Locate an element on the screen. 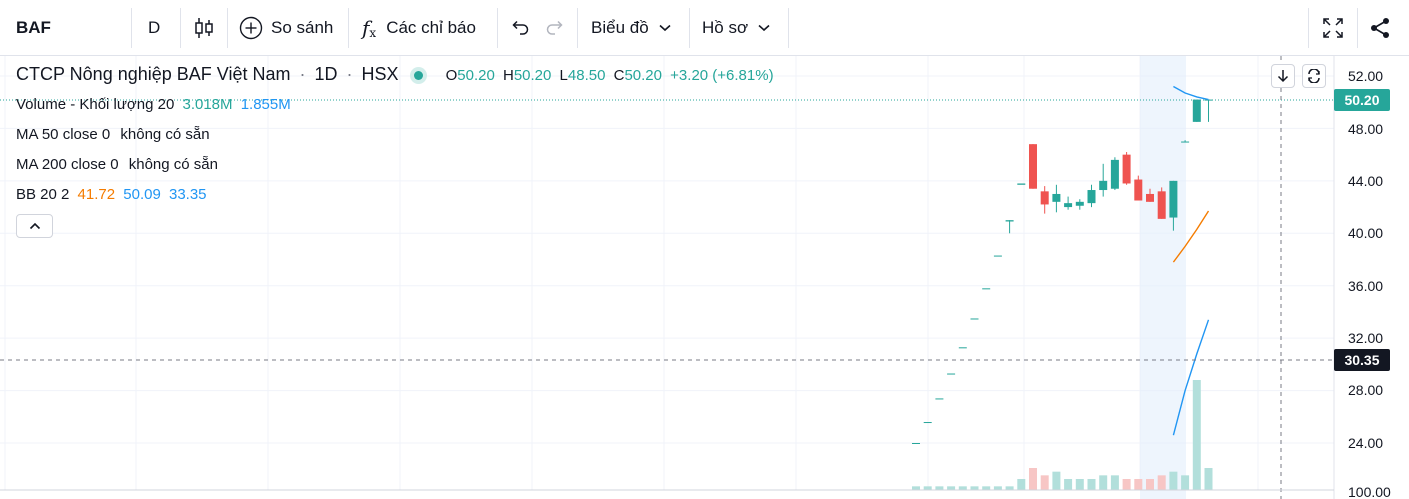  ma200-legend: MA 200 close 0 không có sẵn is located at coordinates (117, 164).